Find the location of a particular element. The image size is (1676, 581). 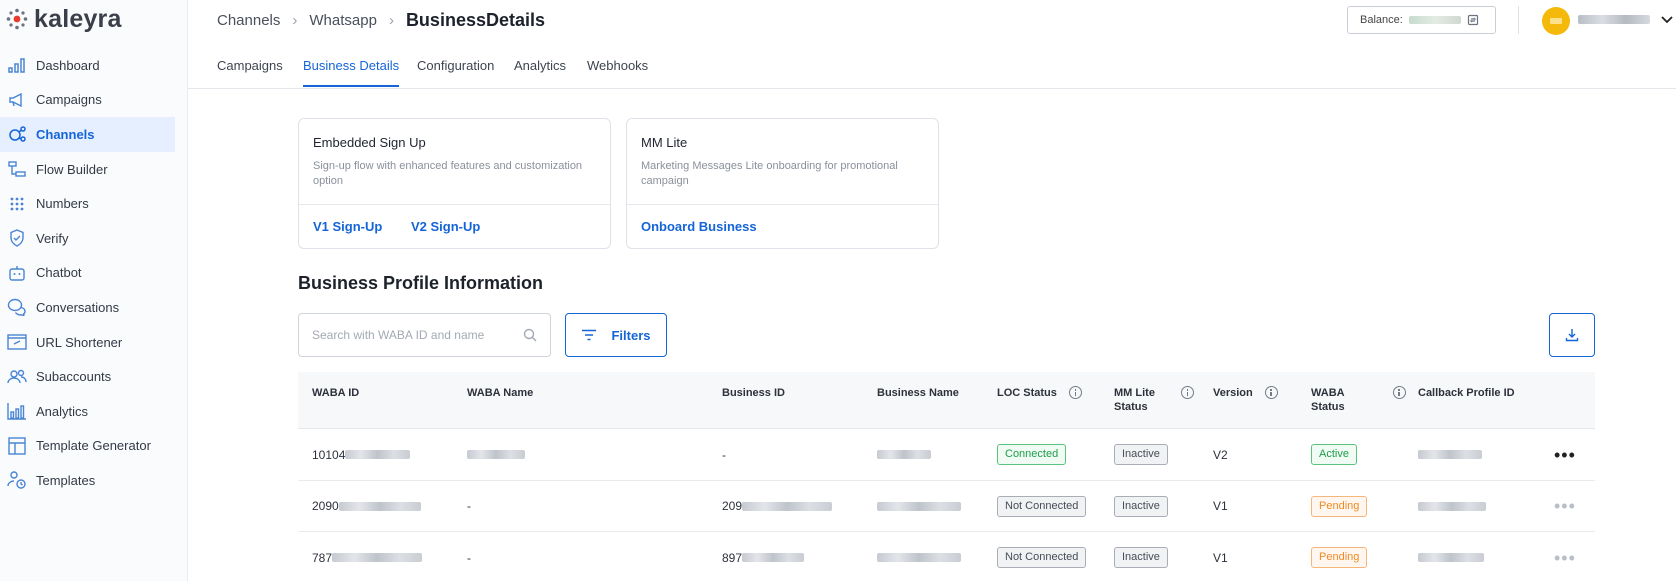

tab-analytics: Analytics is located at coordinates (540, 71).